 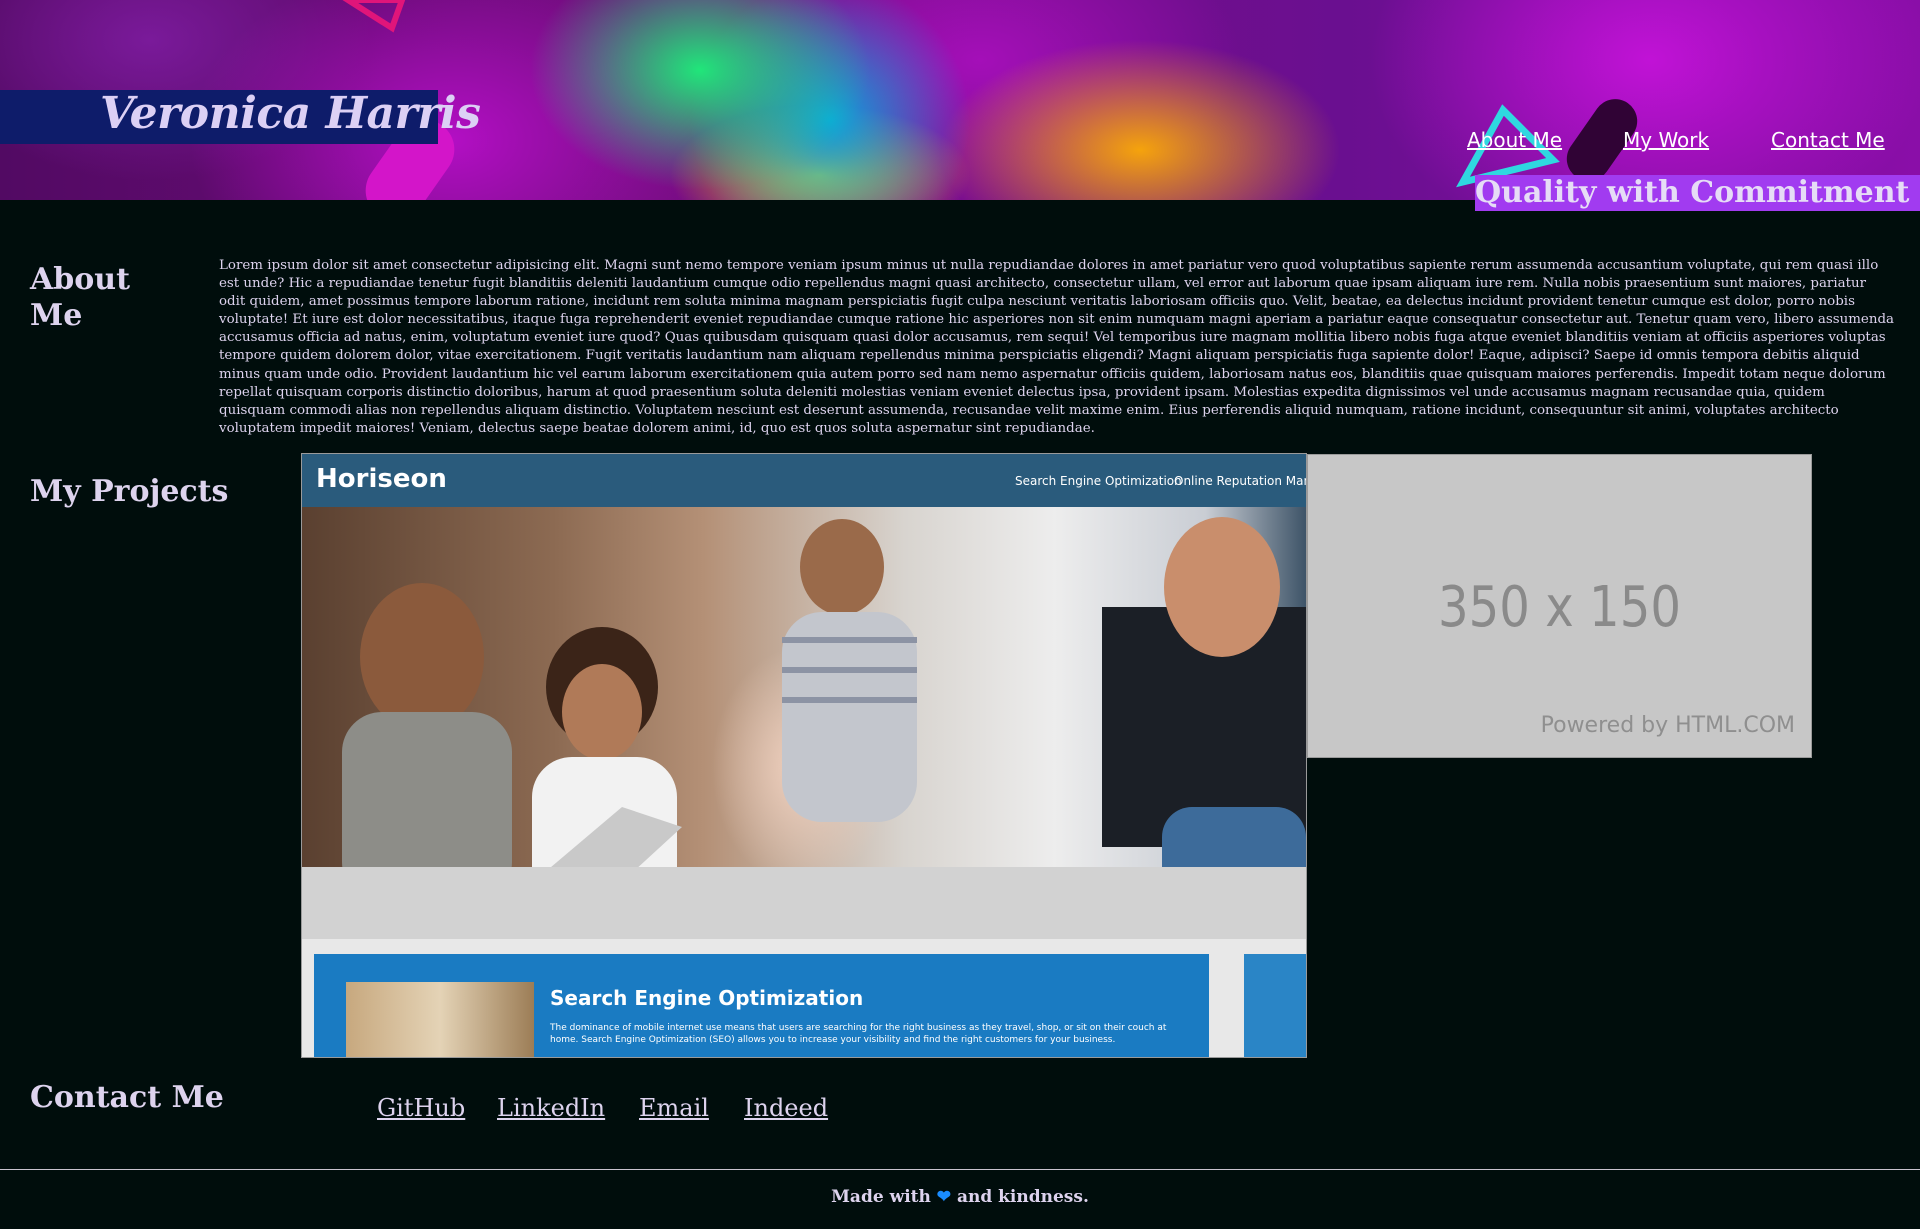 What do you see at coordinates (1022, 1197) in the screenshot?
I see `footer-text-after: and kindness.` at bounding box center [1022, 1197].